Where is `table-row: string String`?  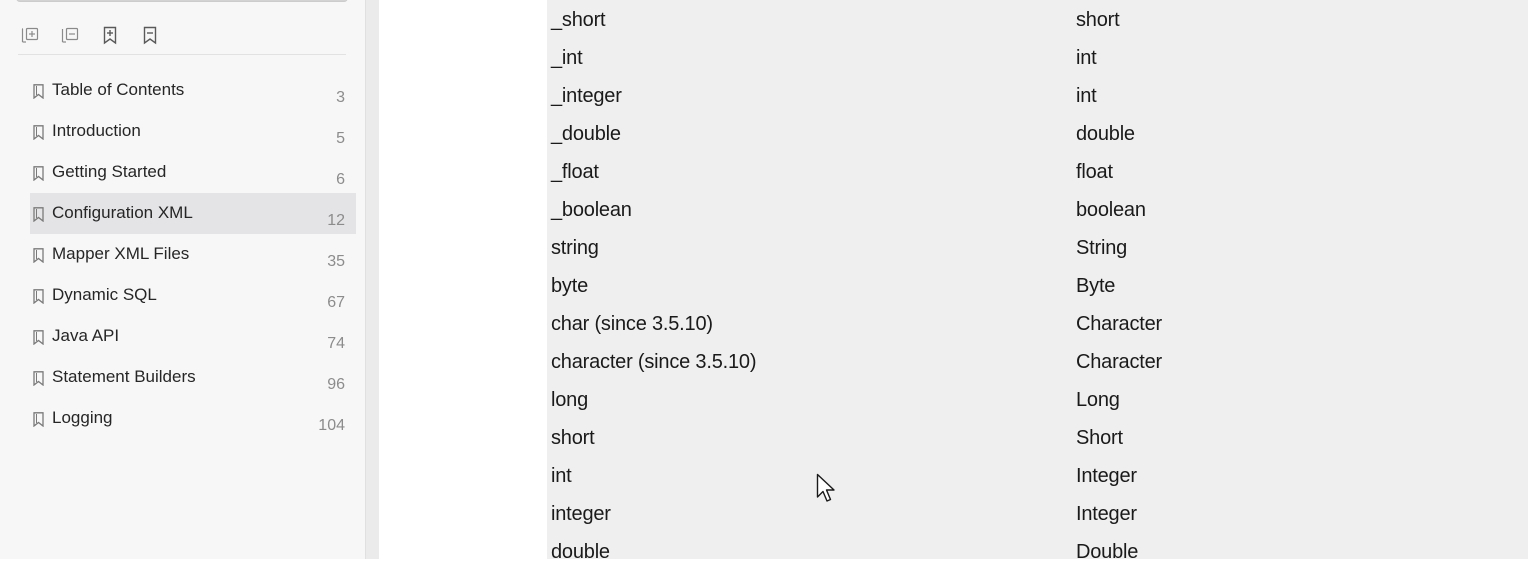
table-row: string String is located at coordinates (1037, 248).